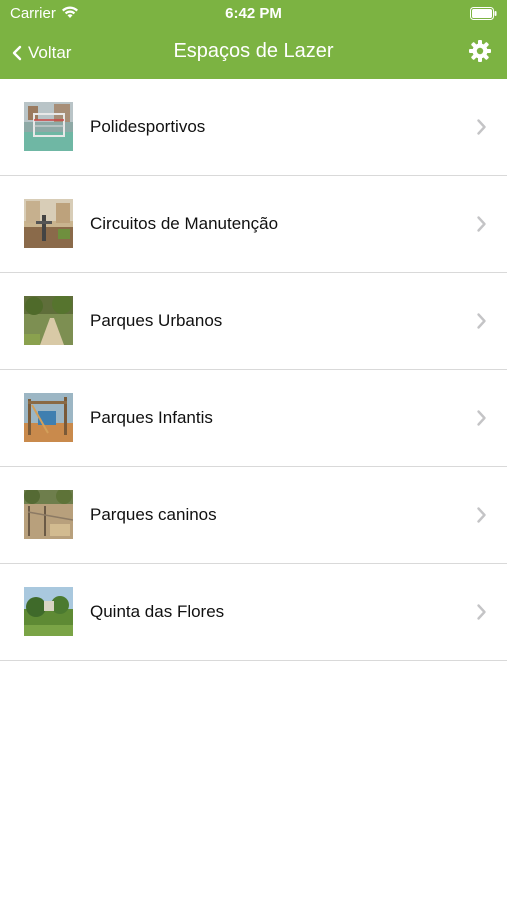 The image size is (507, 900). I want to click on gear-icon, so click(480, 51).